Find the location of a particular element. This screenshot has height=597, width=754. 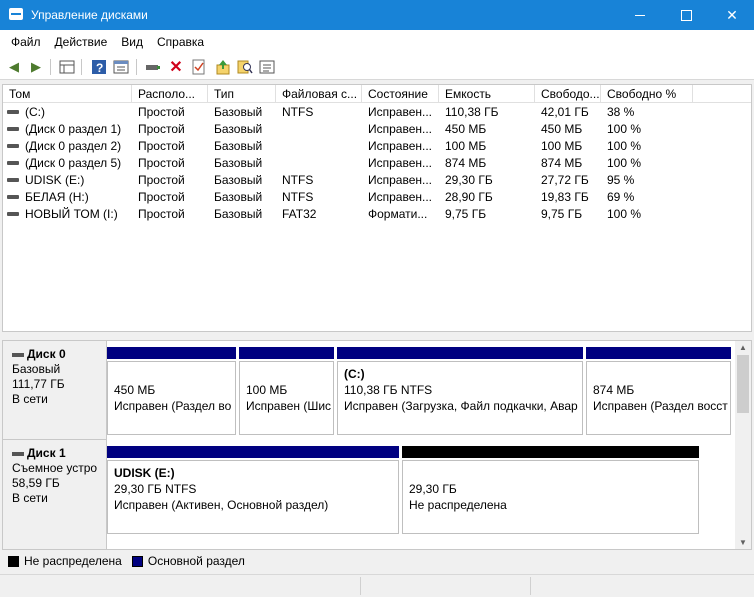

legend-primary-swatch is located at coordinates (137, 561).